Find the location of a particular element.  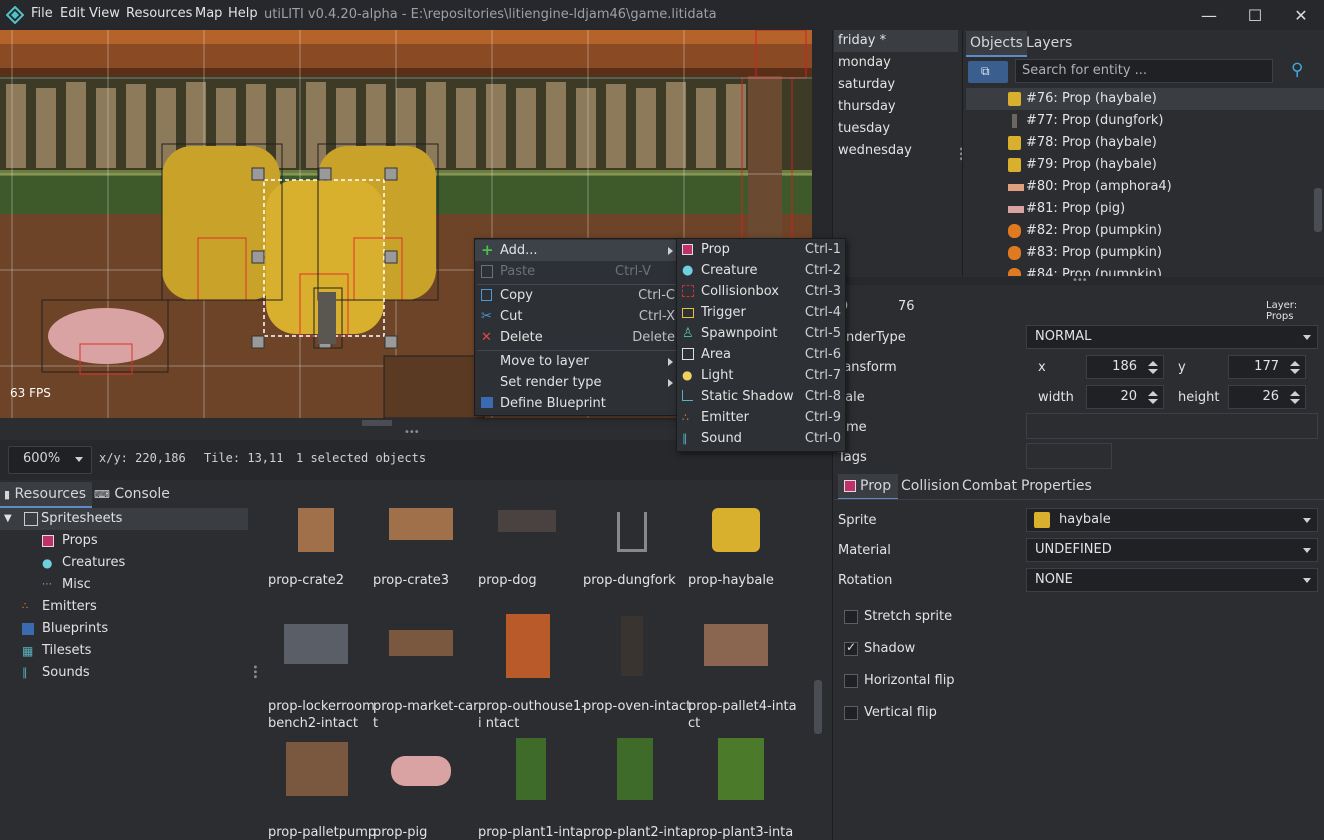

tab-console: ⌨ Console is located at coordinates (132, 494).